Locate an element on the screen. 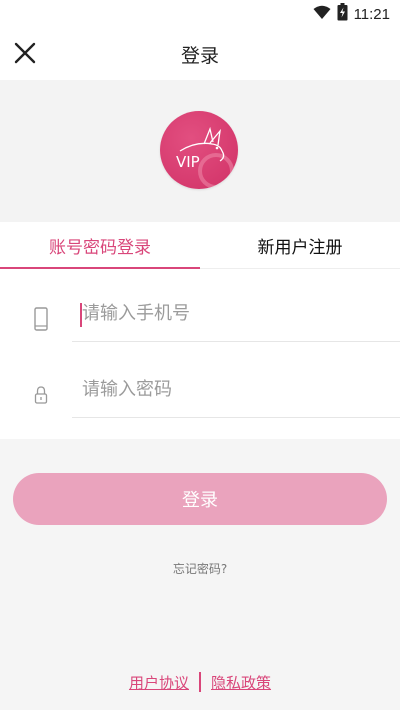 The width and height of the screenshot is (400, 710). forgot-password-link: 忘记密码? is located at coordinates (200, 568).